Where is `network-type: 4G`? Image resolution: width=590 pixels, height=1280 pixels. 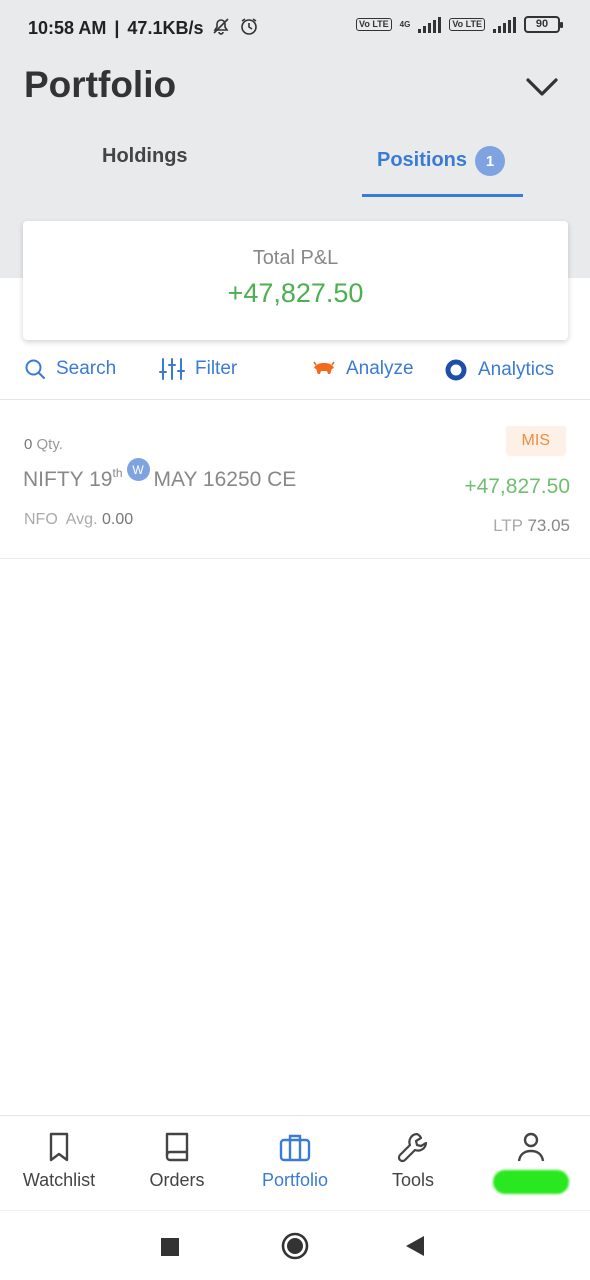
network-type: 4G is located at coordinates (405, 24).